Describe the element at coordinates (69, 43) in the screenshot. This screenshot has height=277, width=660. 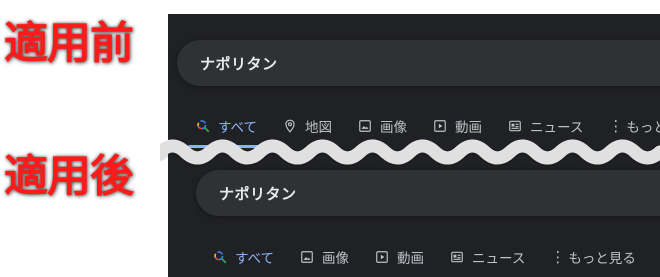
I see `before-label: 適用前` at that location.